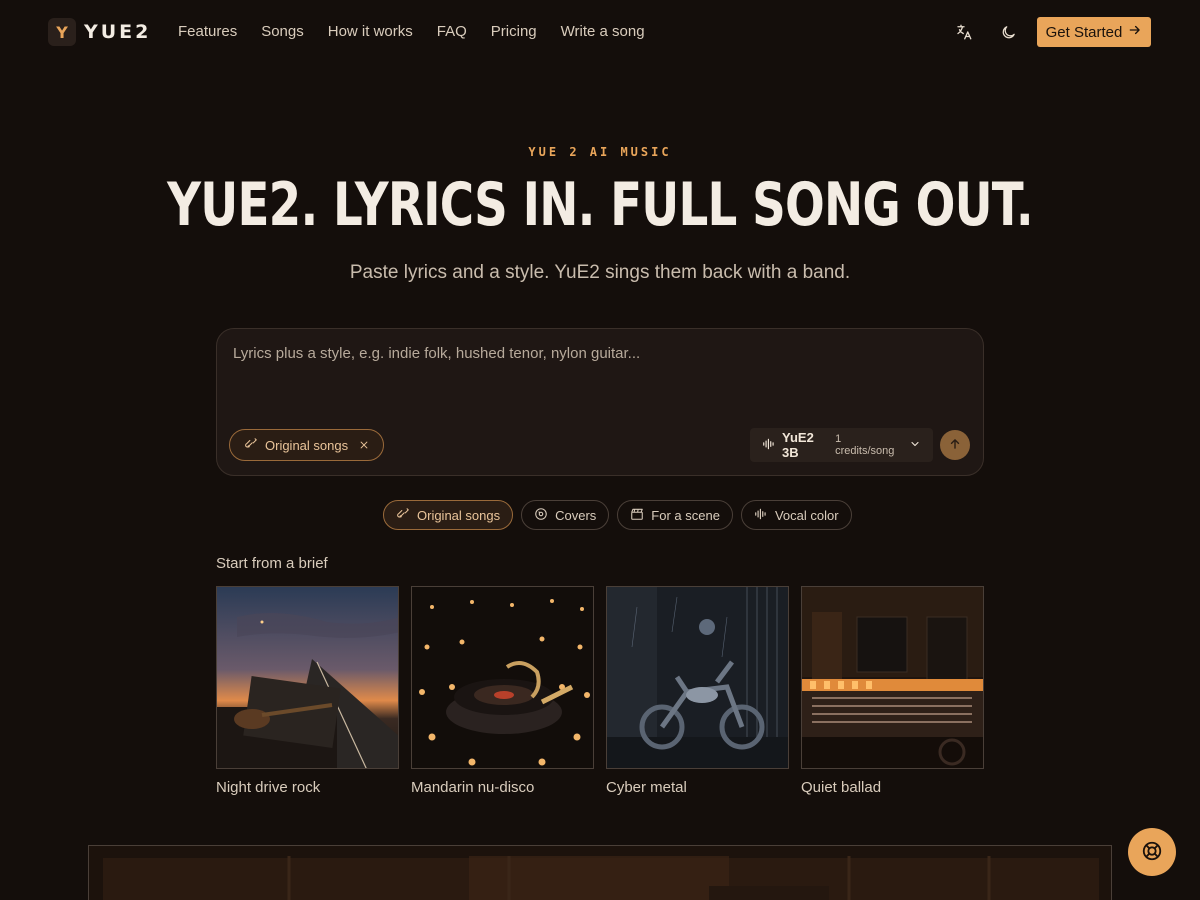  I want to click on chip-for-a-scene: For a scene, so click(675, 515).